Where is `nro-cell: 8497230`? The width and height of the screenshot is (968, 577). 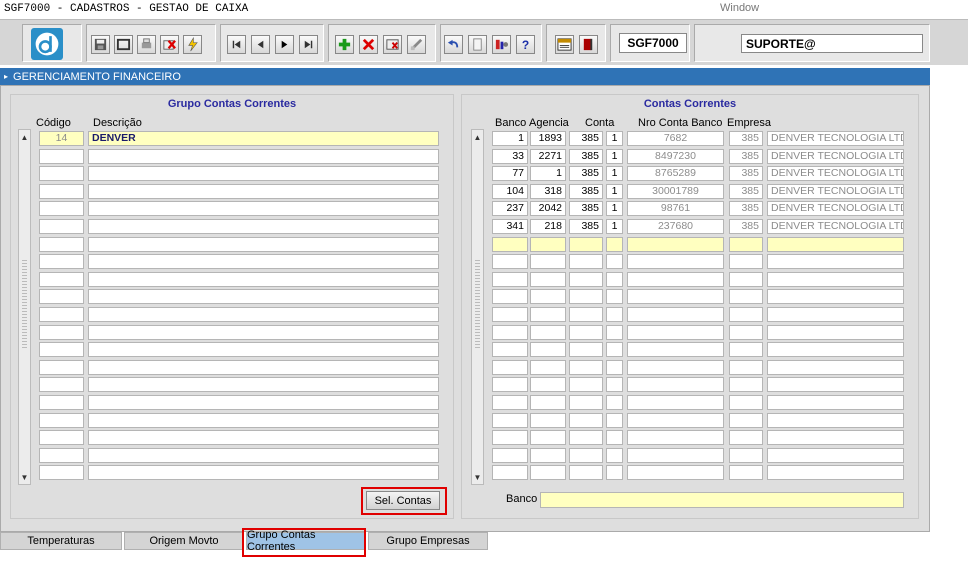 nro-cell: 8497230 is located at coordinates (675, 156).